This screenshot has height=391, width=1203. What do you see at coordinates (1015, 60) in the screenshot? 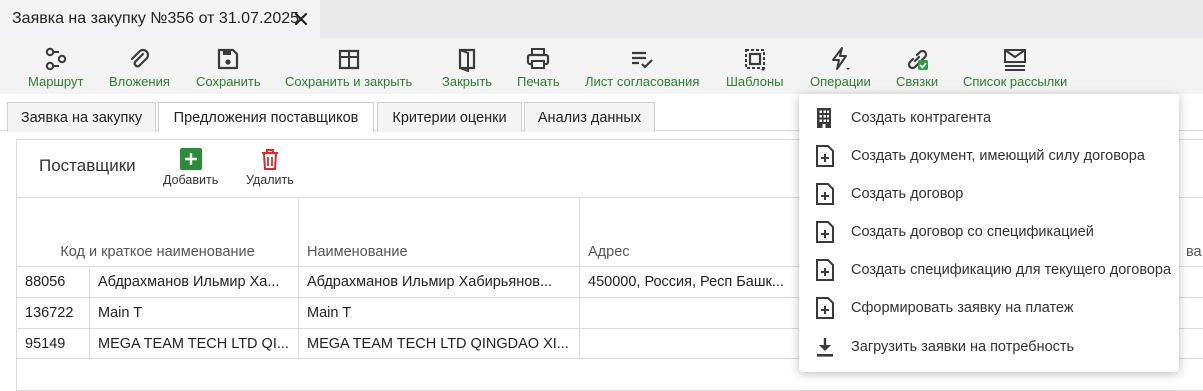
I see `mail-list-icon` at bounding box center [1015, 60].